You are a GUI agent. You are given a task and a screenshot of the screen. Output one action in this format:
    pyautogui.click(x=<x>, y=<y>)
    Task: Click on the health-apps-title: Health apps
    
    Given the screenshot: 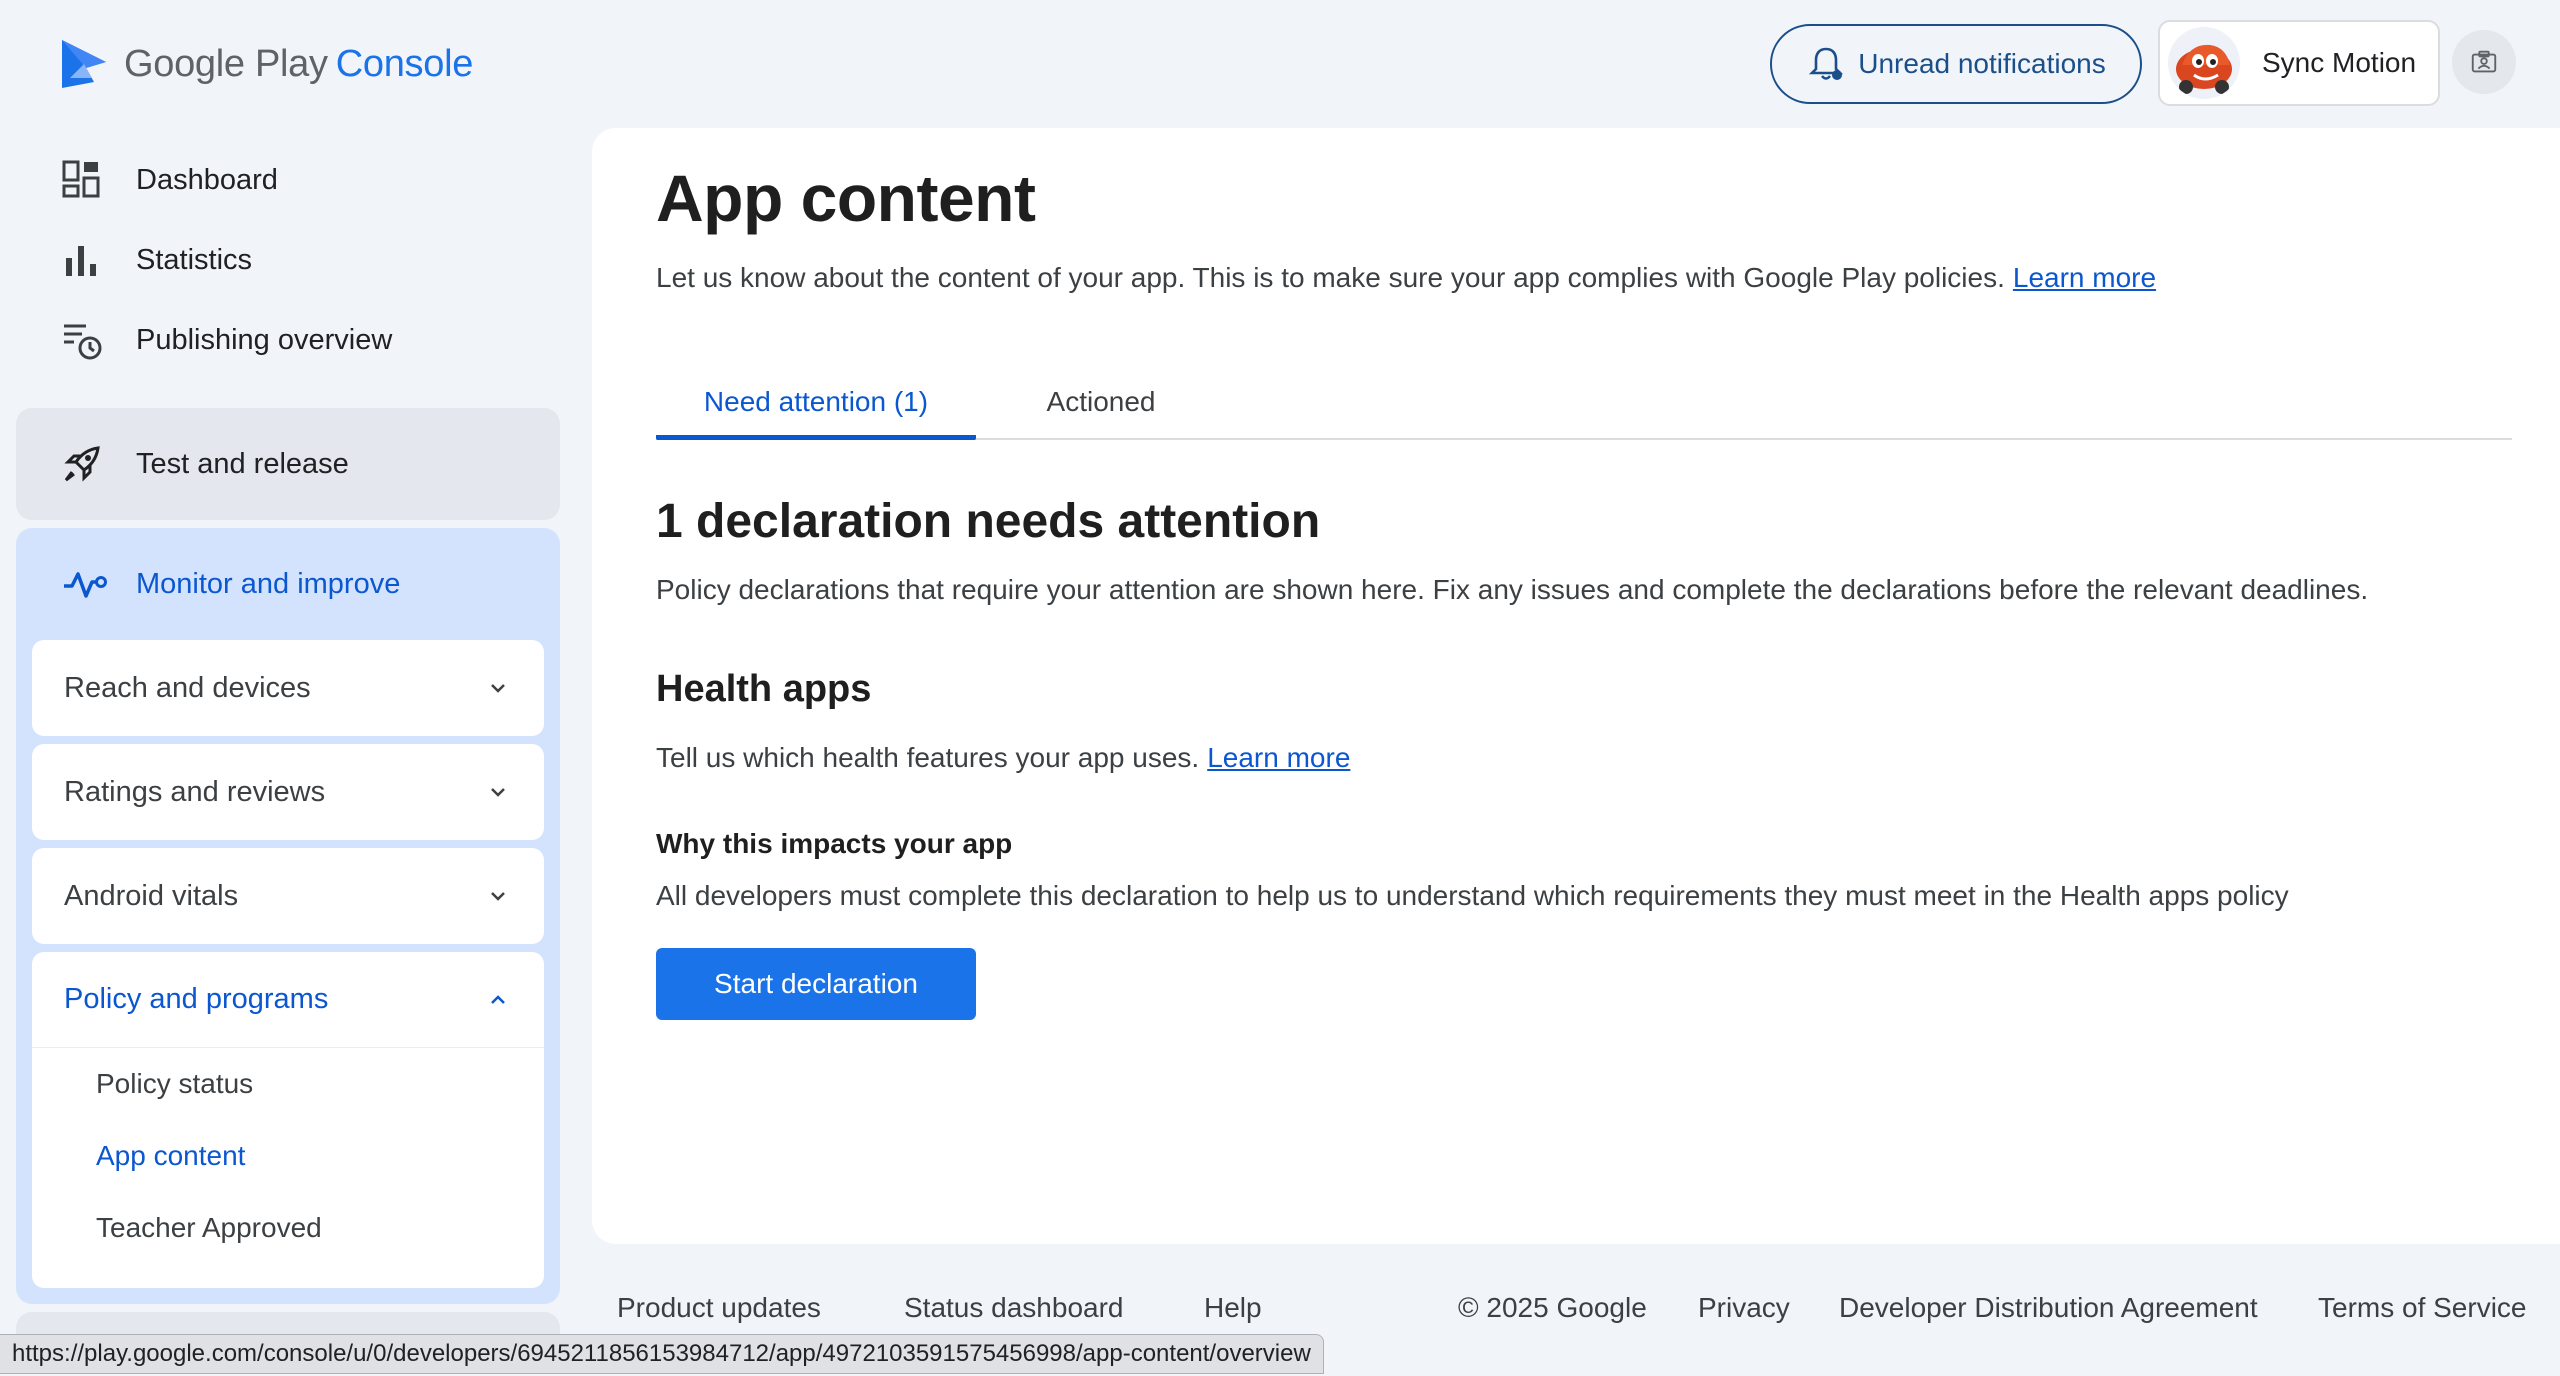 What is the action you would take?
    pyautogui.click(x=764, y=689)
    